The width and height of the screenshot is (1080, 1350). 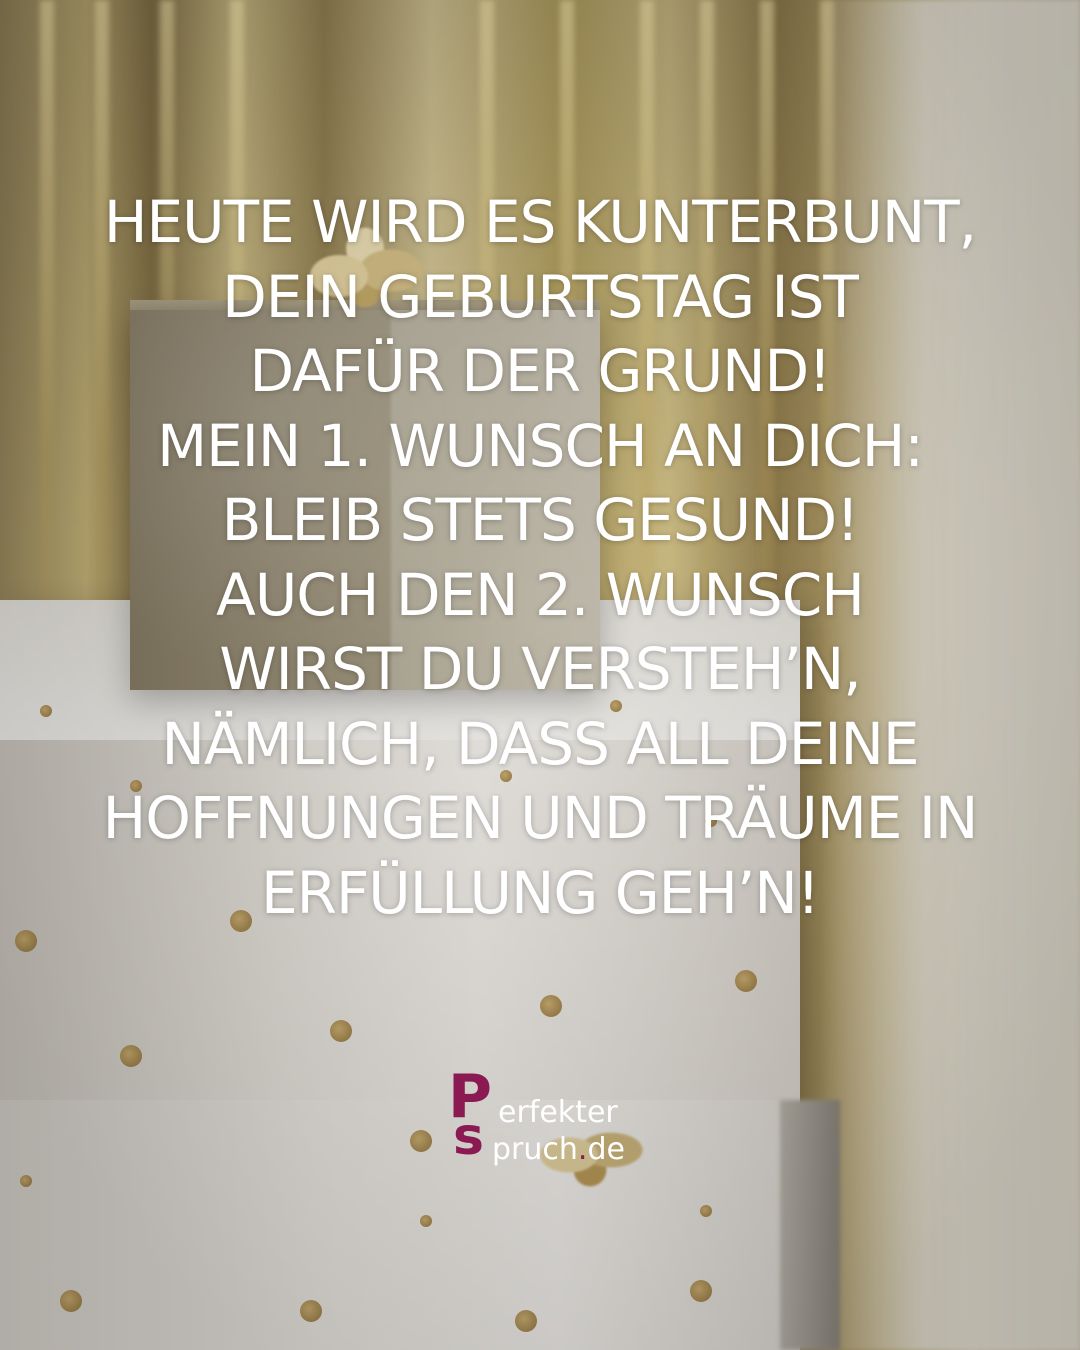 I want to click on quote-line: ERFÜLLUNG GEH’N!, so click(x=540, y=892).